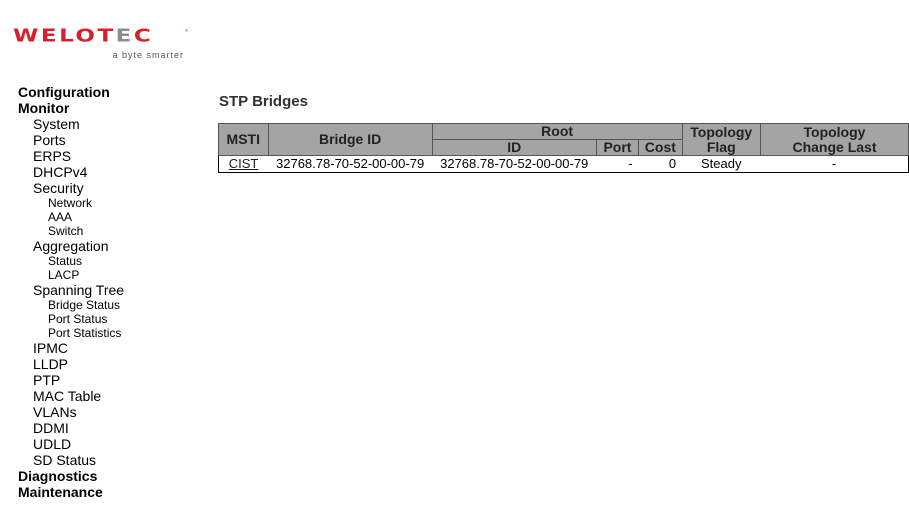 This screenshot has width=909, height=521. Describe the element at coordinates (721, 139) in the screenshot. I see `header-topology-flag: Topology Flag` at that location.